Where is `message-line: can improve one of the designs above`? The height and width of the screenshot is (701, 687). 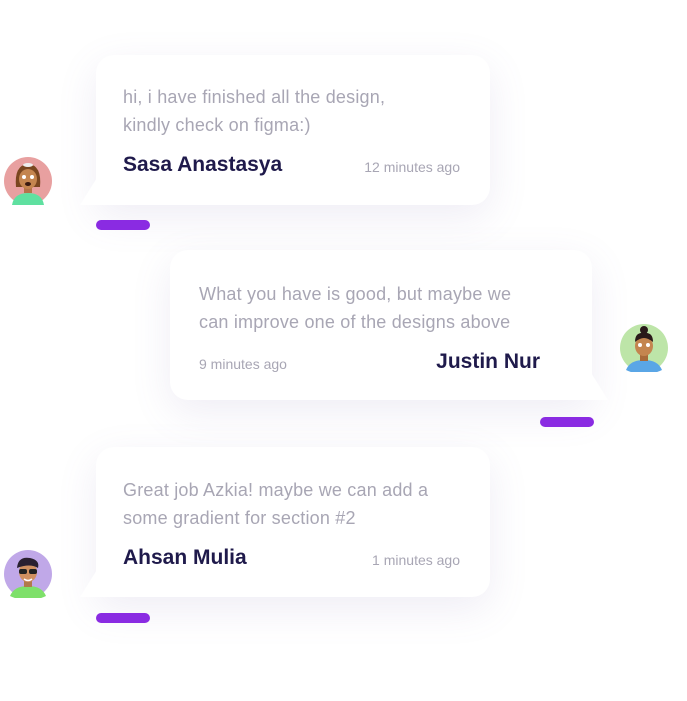 message-line: can improve one of the designs above is located at coordinates (355, 322).